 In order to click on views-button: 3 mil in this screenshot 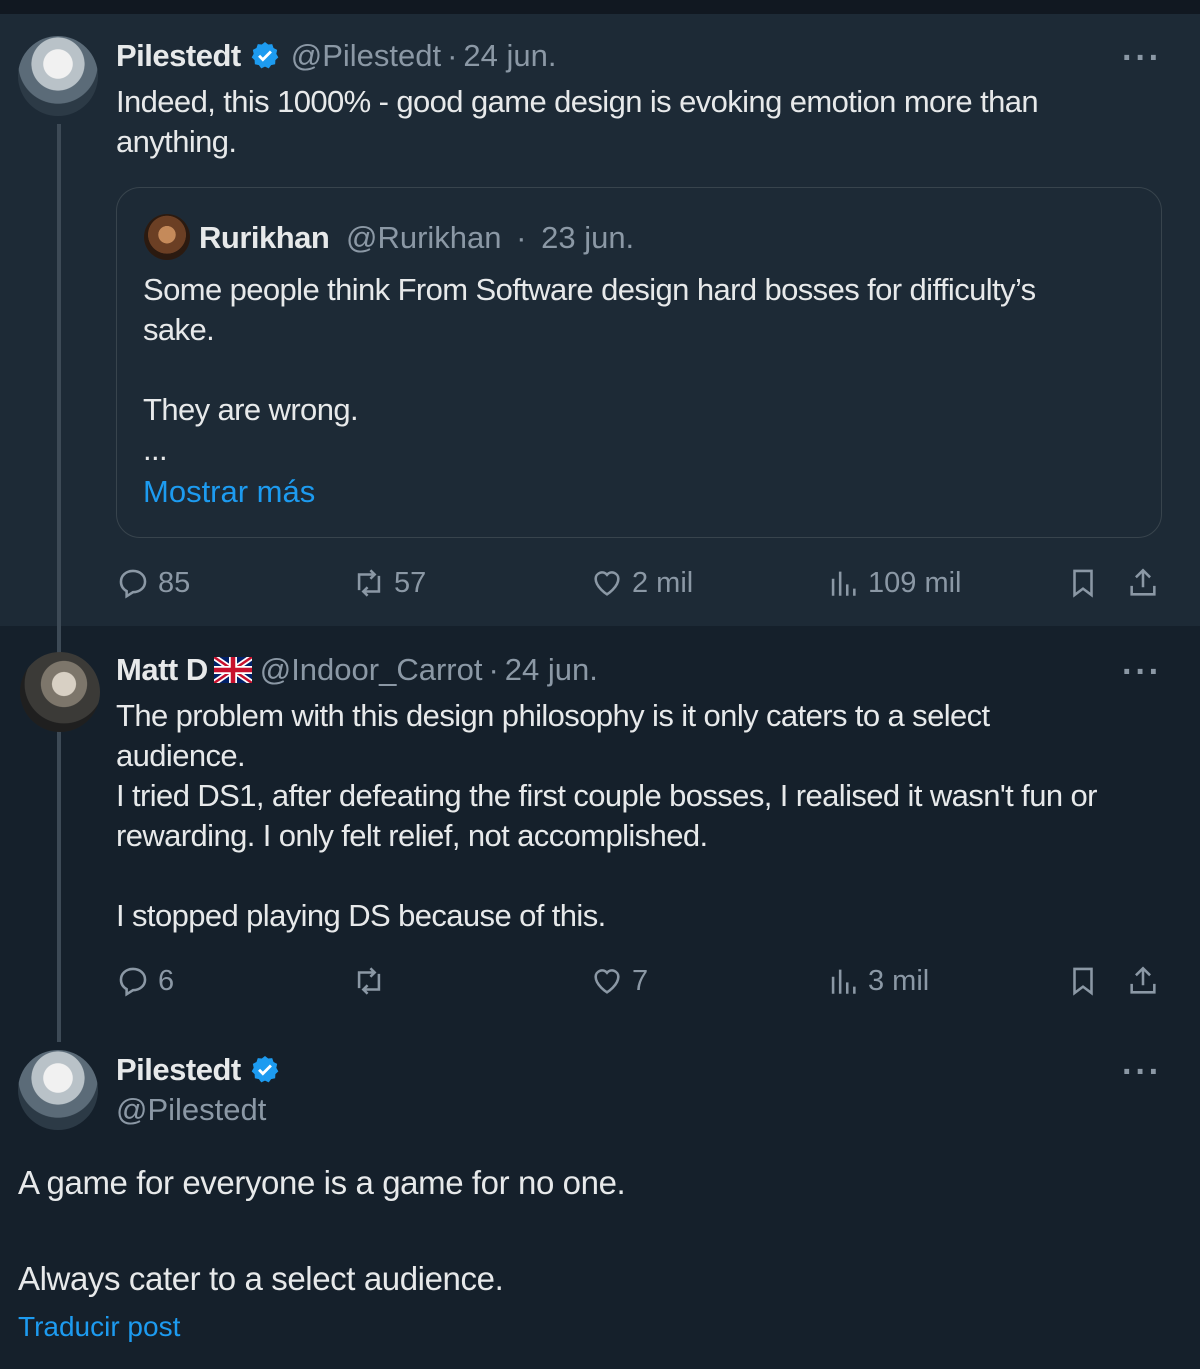, I will do `click(877, 981)`.